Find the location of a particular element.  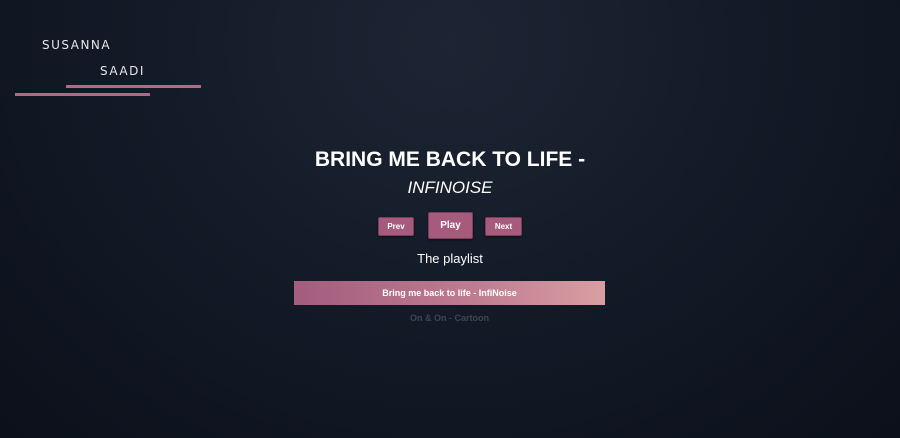

playlist-item: On & On - Cartoon is located at coordinates (449, 318).